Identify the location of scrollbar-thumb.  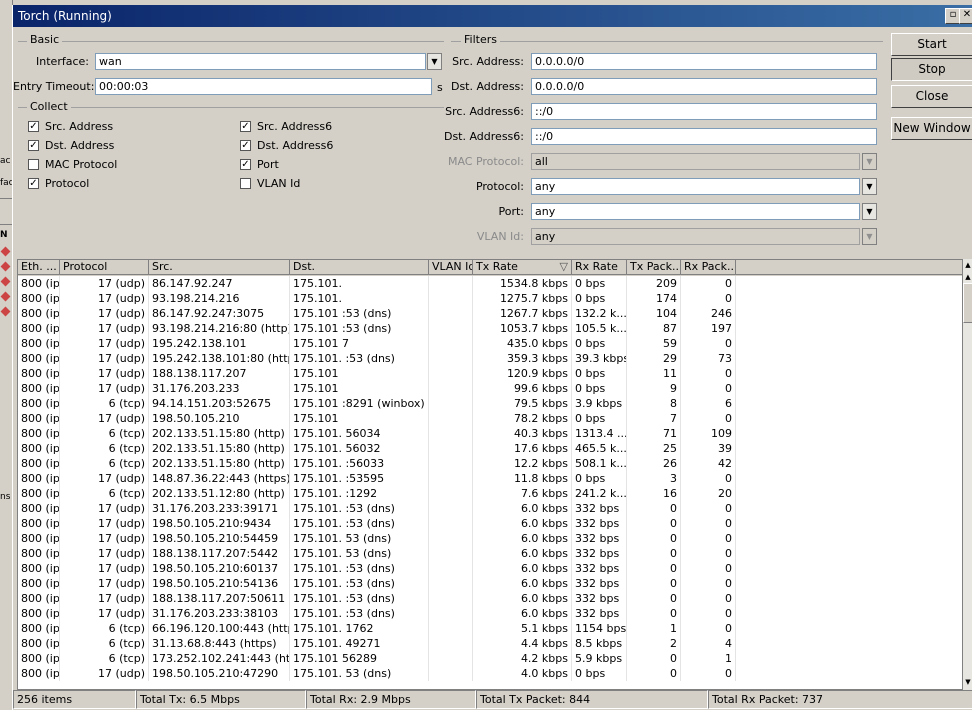
(967, 303).